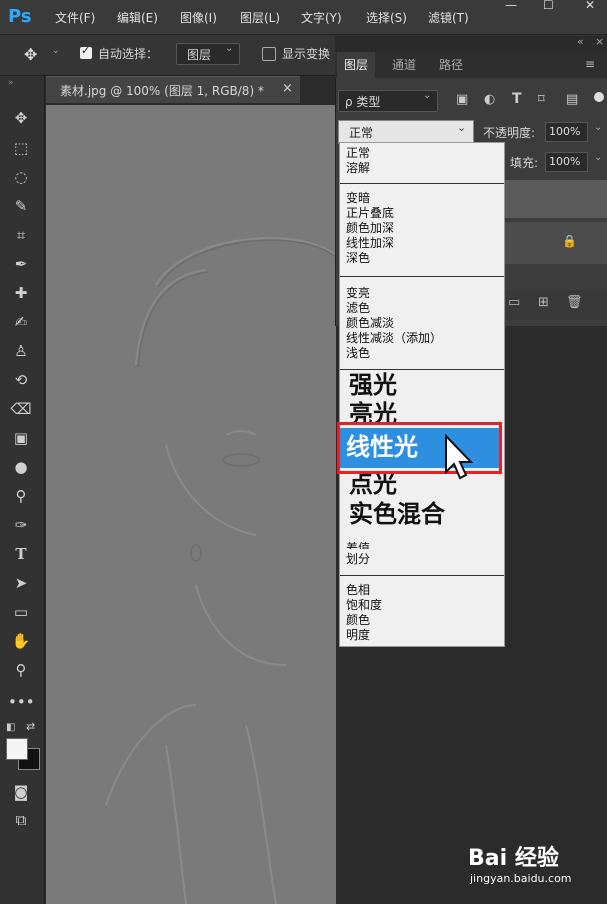 This screenshot has width=607, height=904. What do you see at coordinates (373, 385) in the screenshot?
I see `blend-option-hard-light: 强光` at bounding box center [373, 385].